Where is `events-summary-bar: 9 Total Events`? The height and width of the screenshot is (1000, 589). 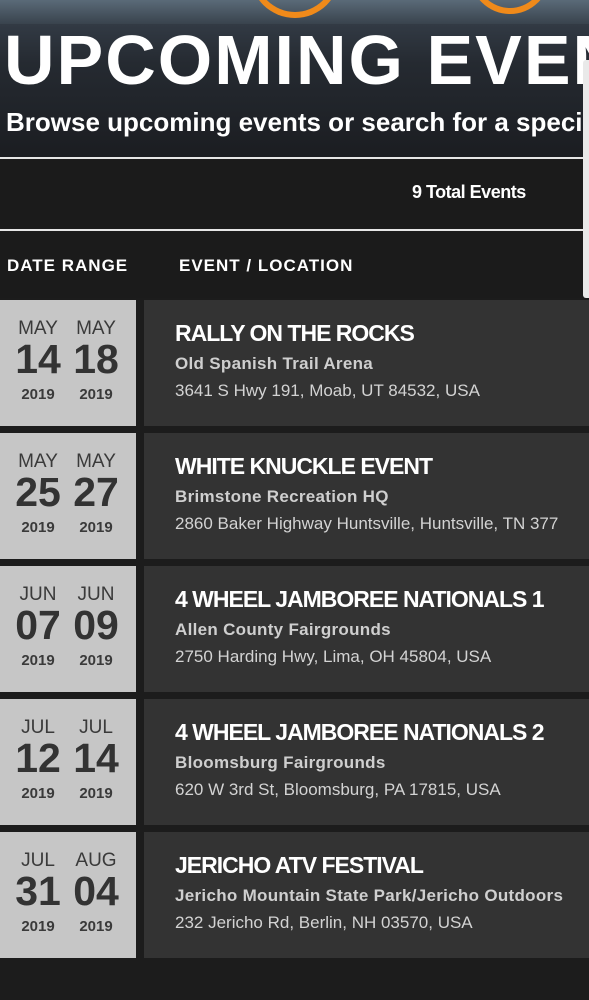 events-summary-bar: 9 Total Events is located at coordinates (291, 194).